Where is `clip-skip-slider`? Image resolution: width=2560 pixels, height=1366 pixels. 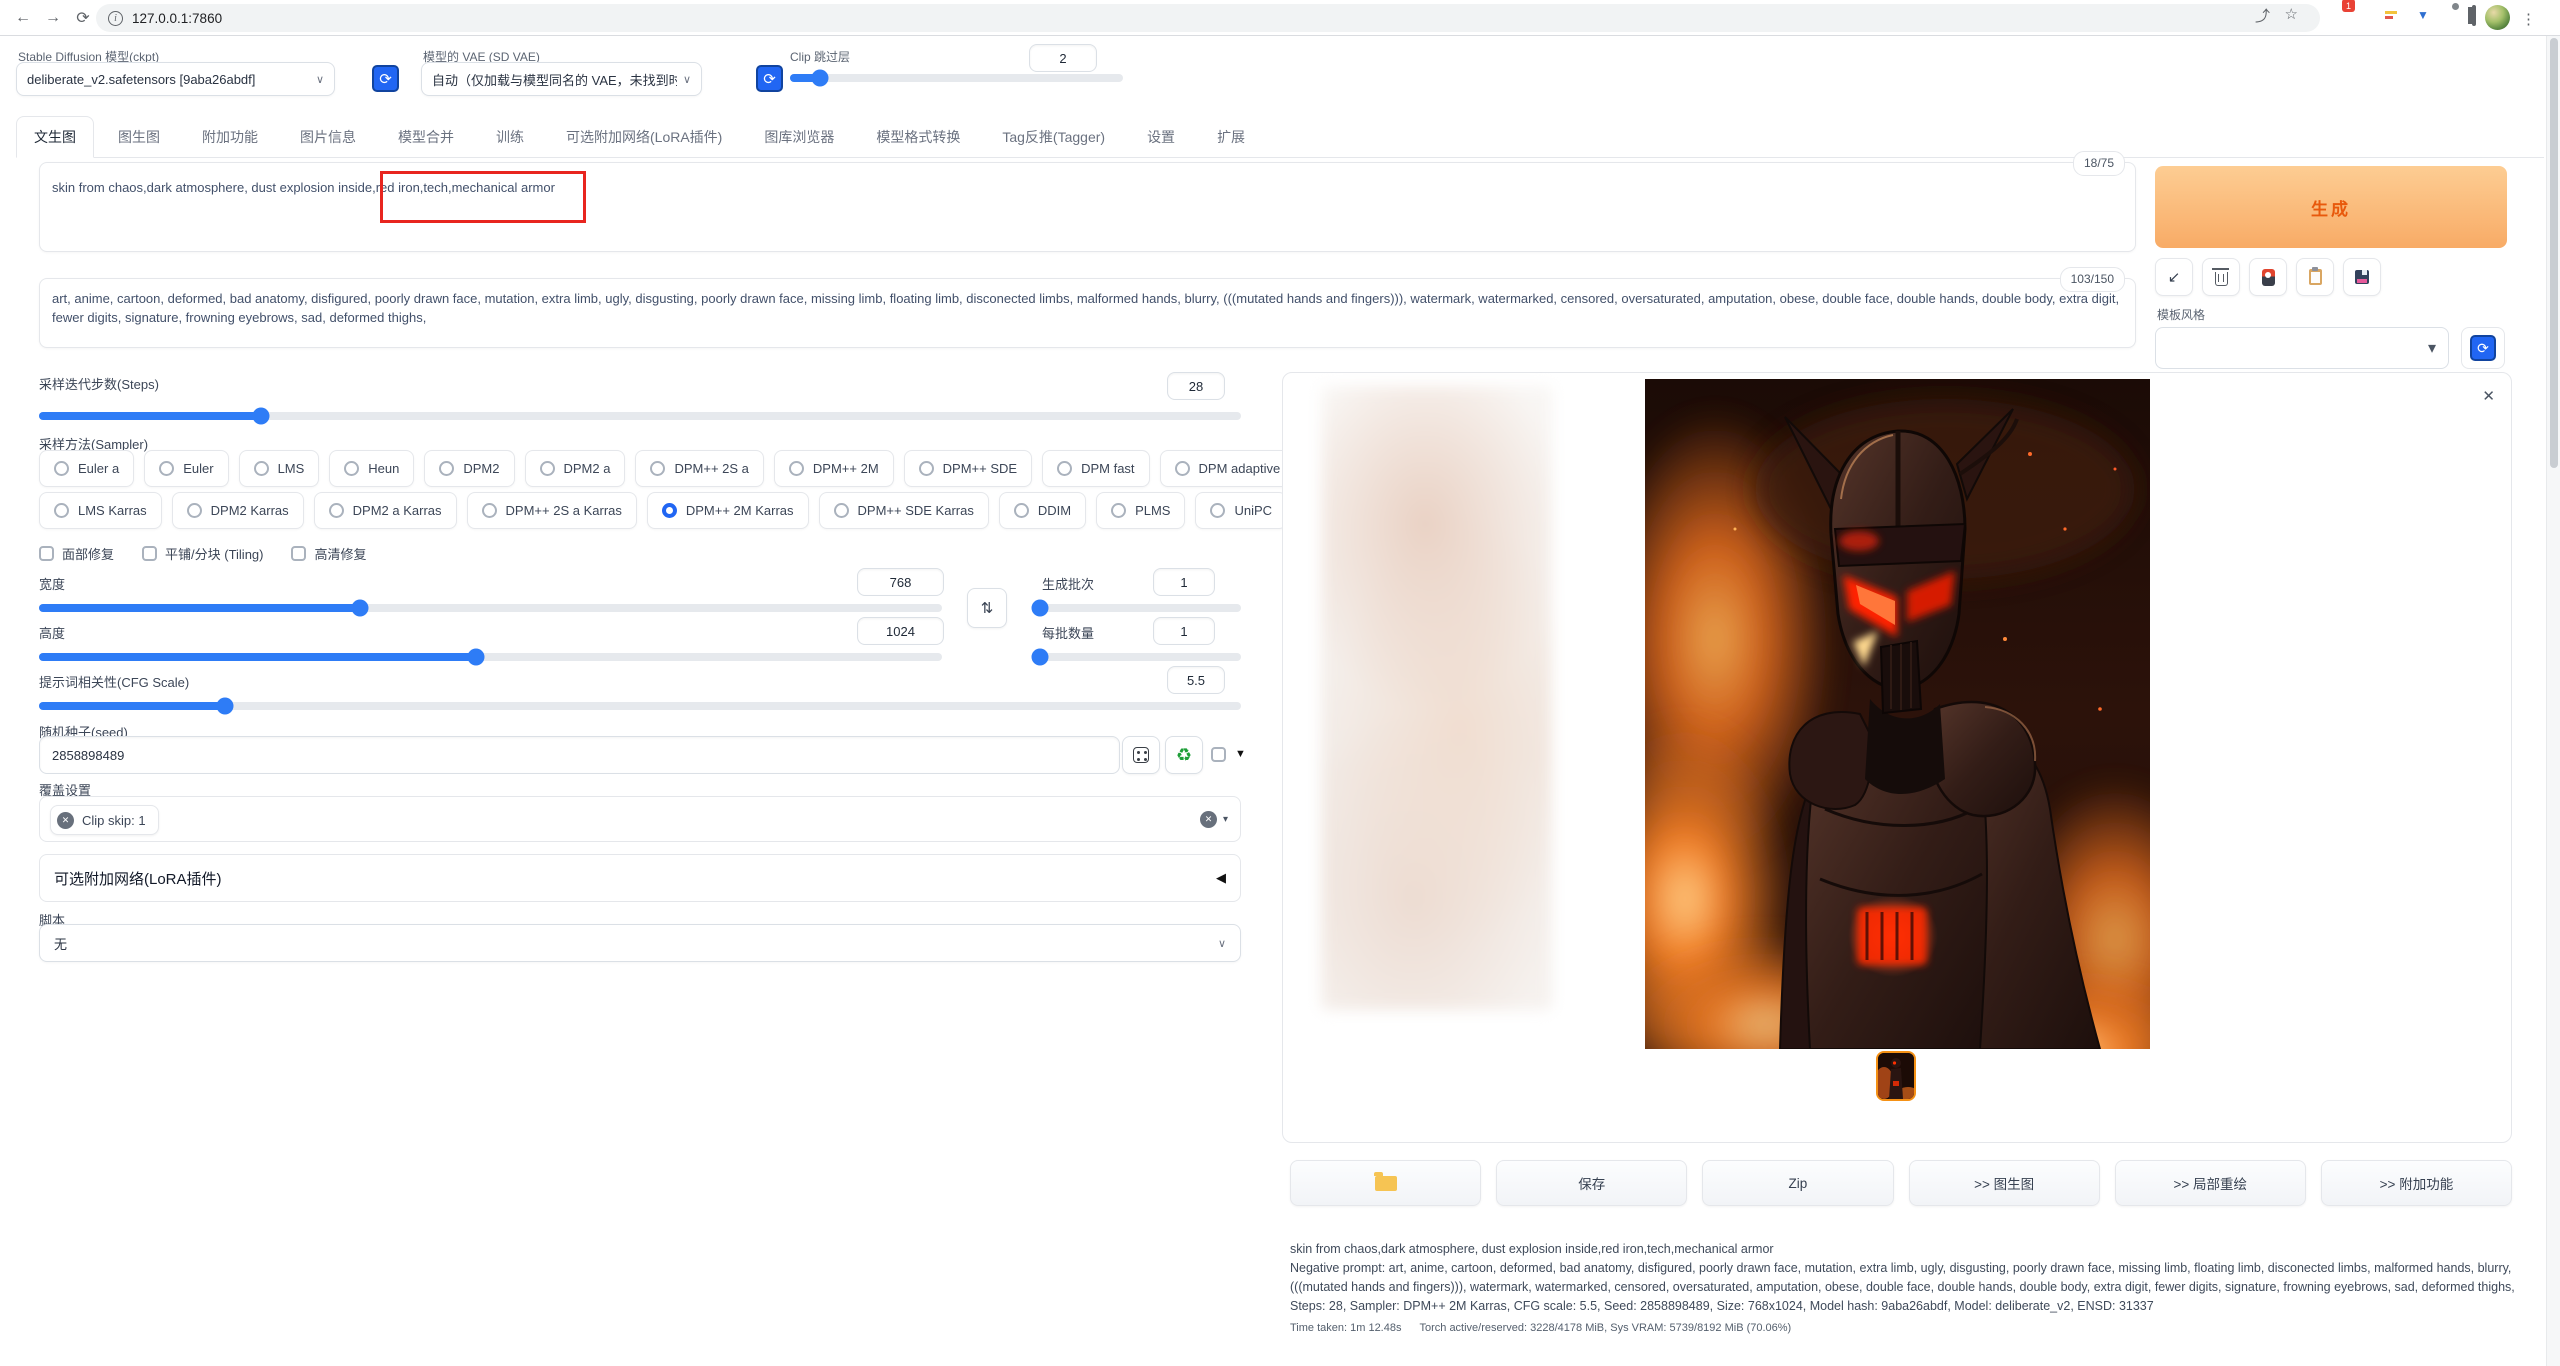 clip-skip-slider is located at coordinates (956, 78).